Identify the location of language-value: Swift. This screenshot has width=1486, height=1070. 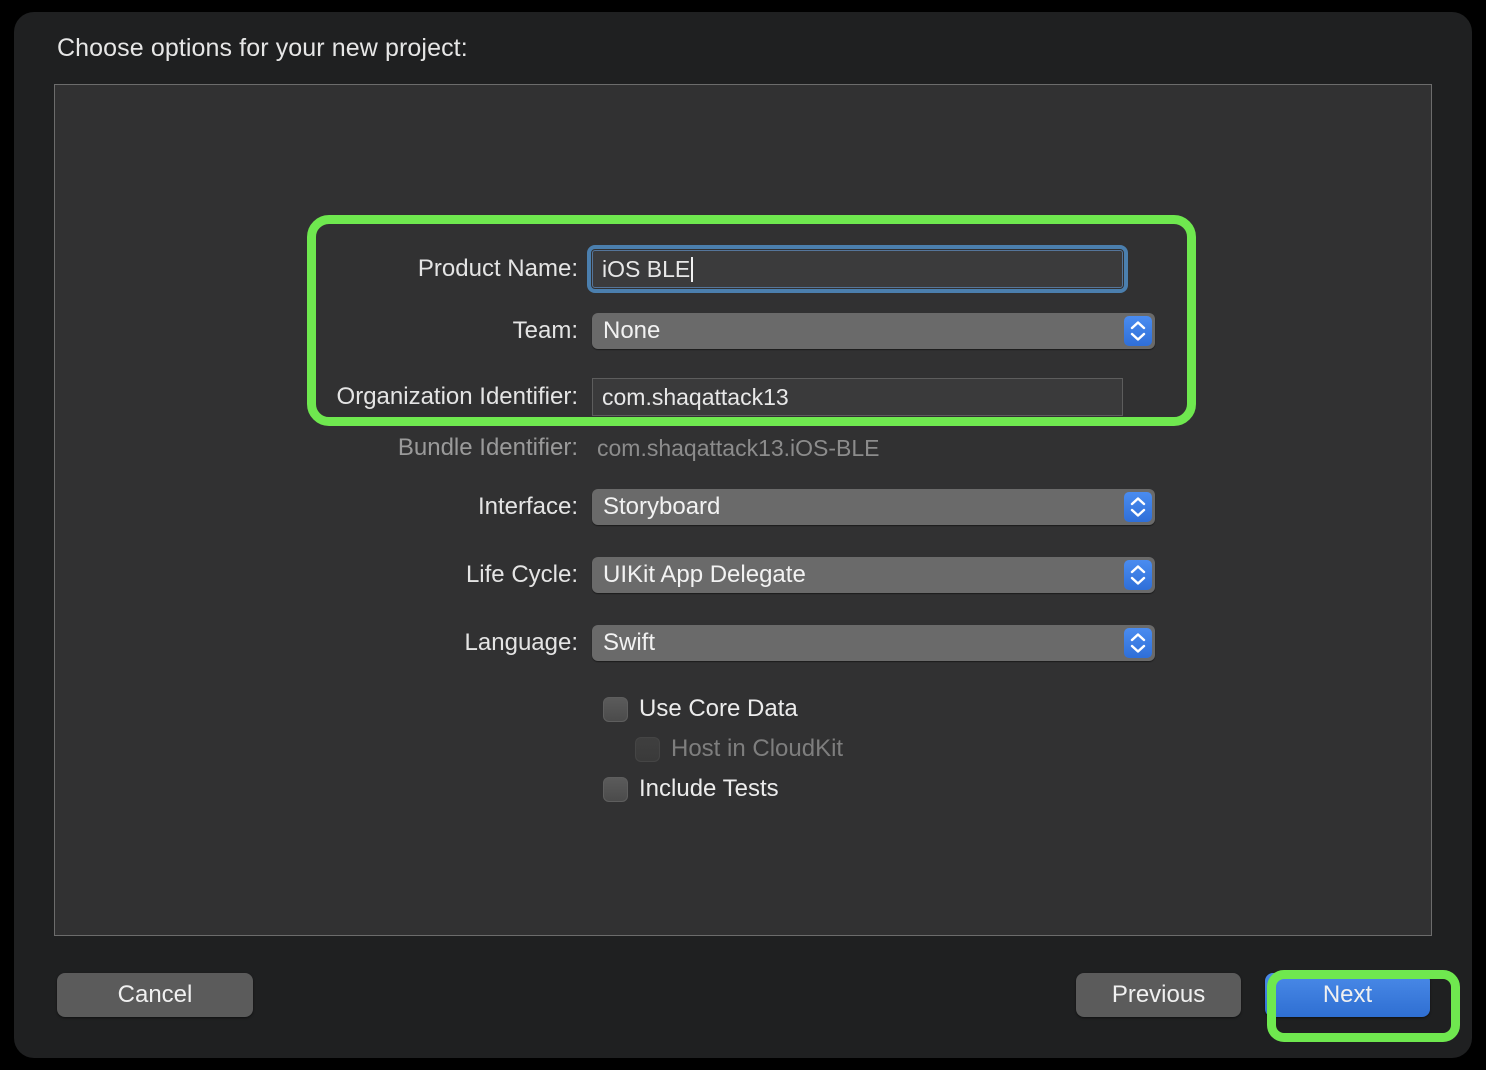
(629, 642).